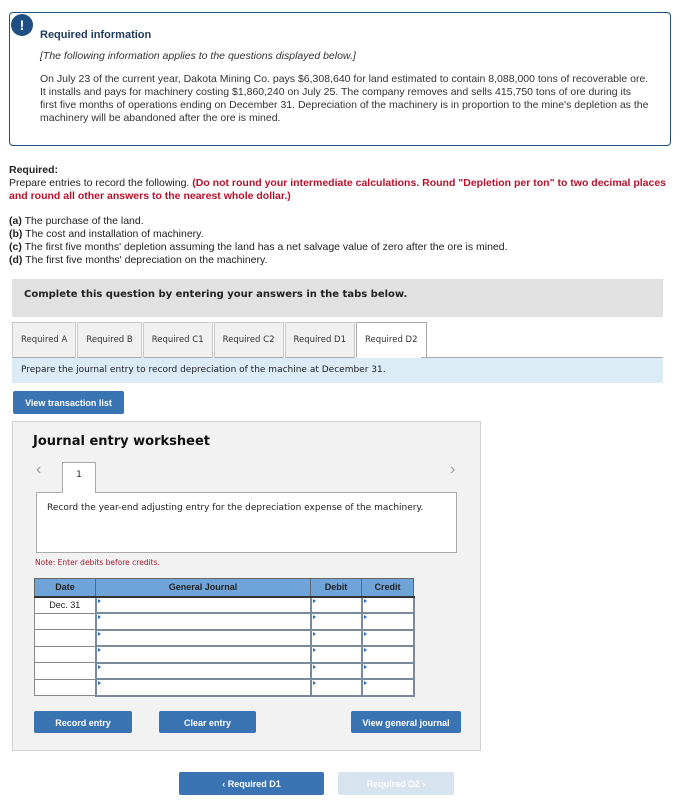  What do you see at coordinates (22, 25) in the screenshot?
I see `alert-icon: !` at bounding box center [22, 25].